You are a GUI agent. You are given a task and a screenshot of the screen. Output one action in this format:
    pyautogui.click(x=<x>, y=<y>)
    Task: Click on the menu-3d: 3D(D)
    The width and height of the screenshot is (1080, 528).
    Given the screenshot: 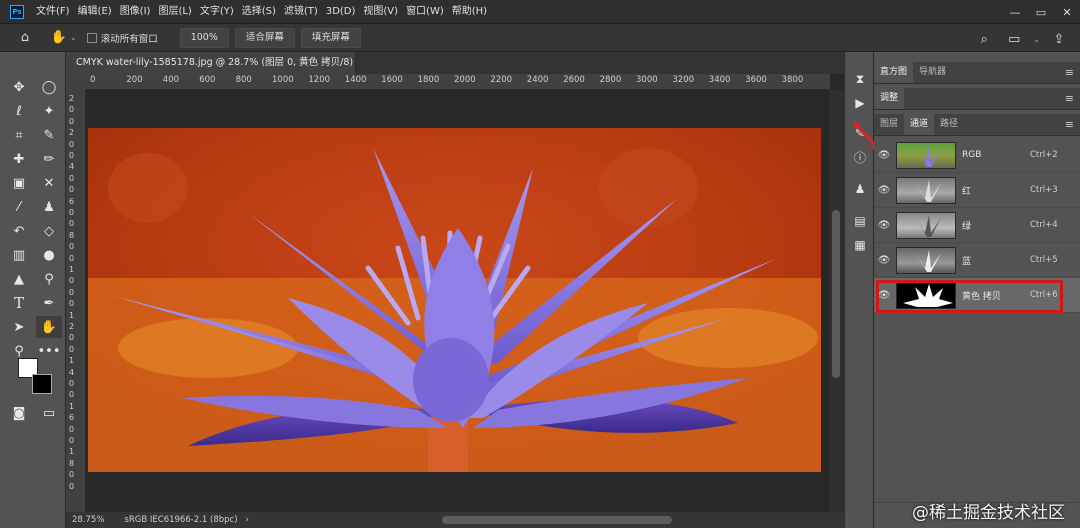 What is the action you would take?
    pyautogui.click(x=341, y=12)
    